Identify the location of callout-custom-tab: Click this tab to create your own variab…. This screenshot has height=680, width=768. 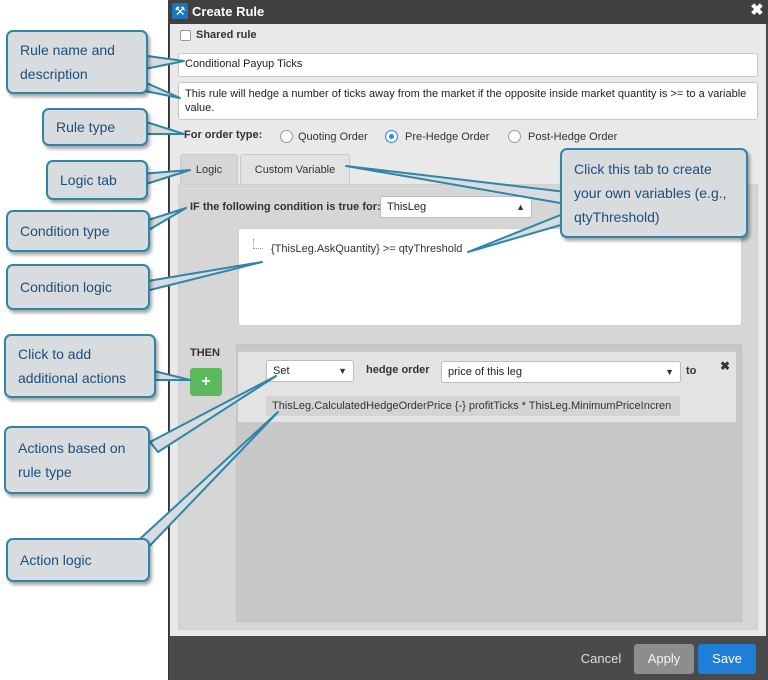
(654, 193).